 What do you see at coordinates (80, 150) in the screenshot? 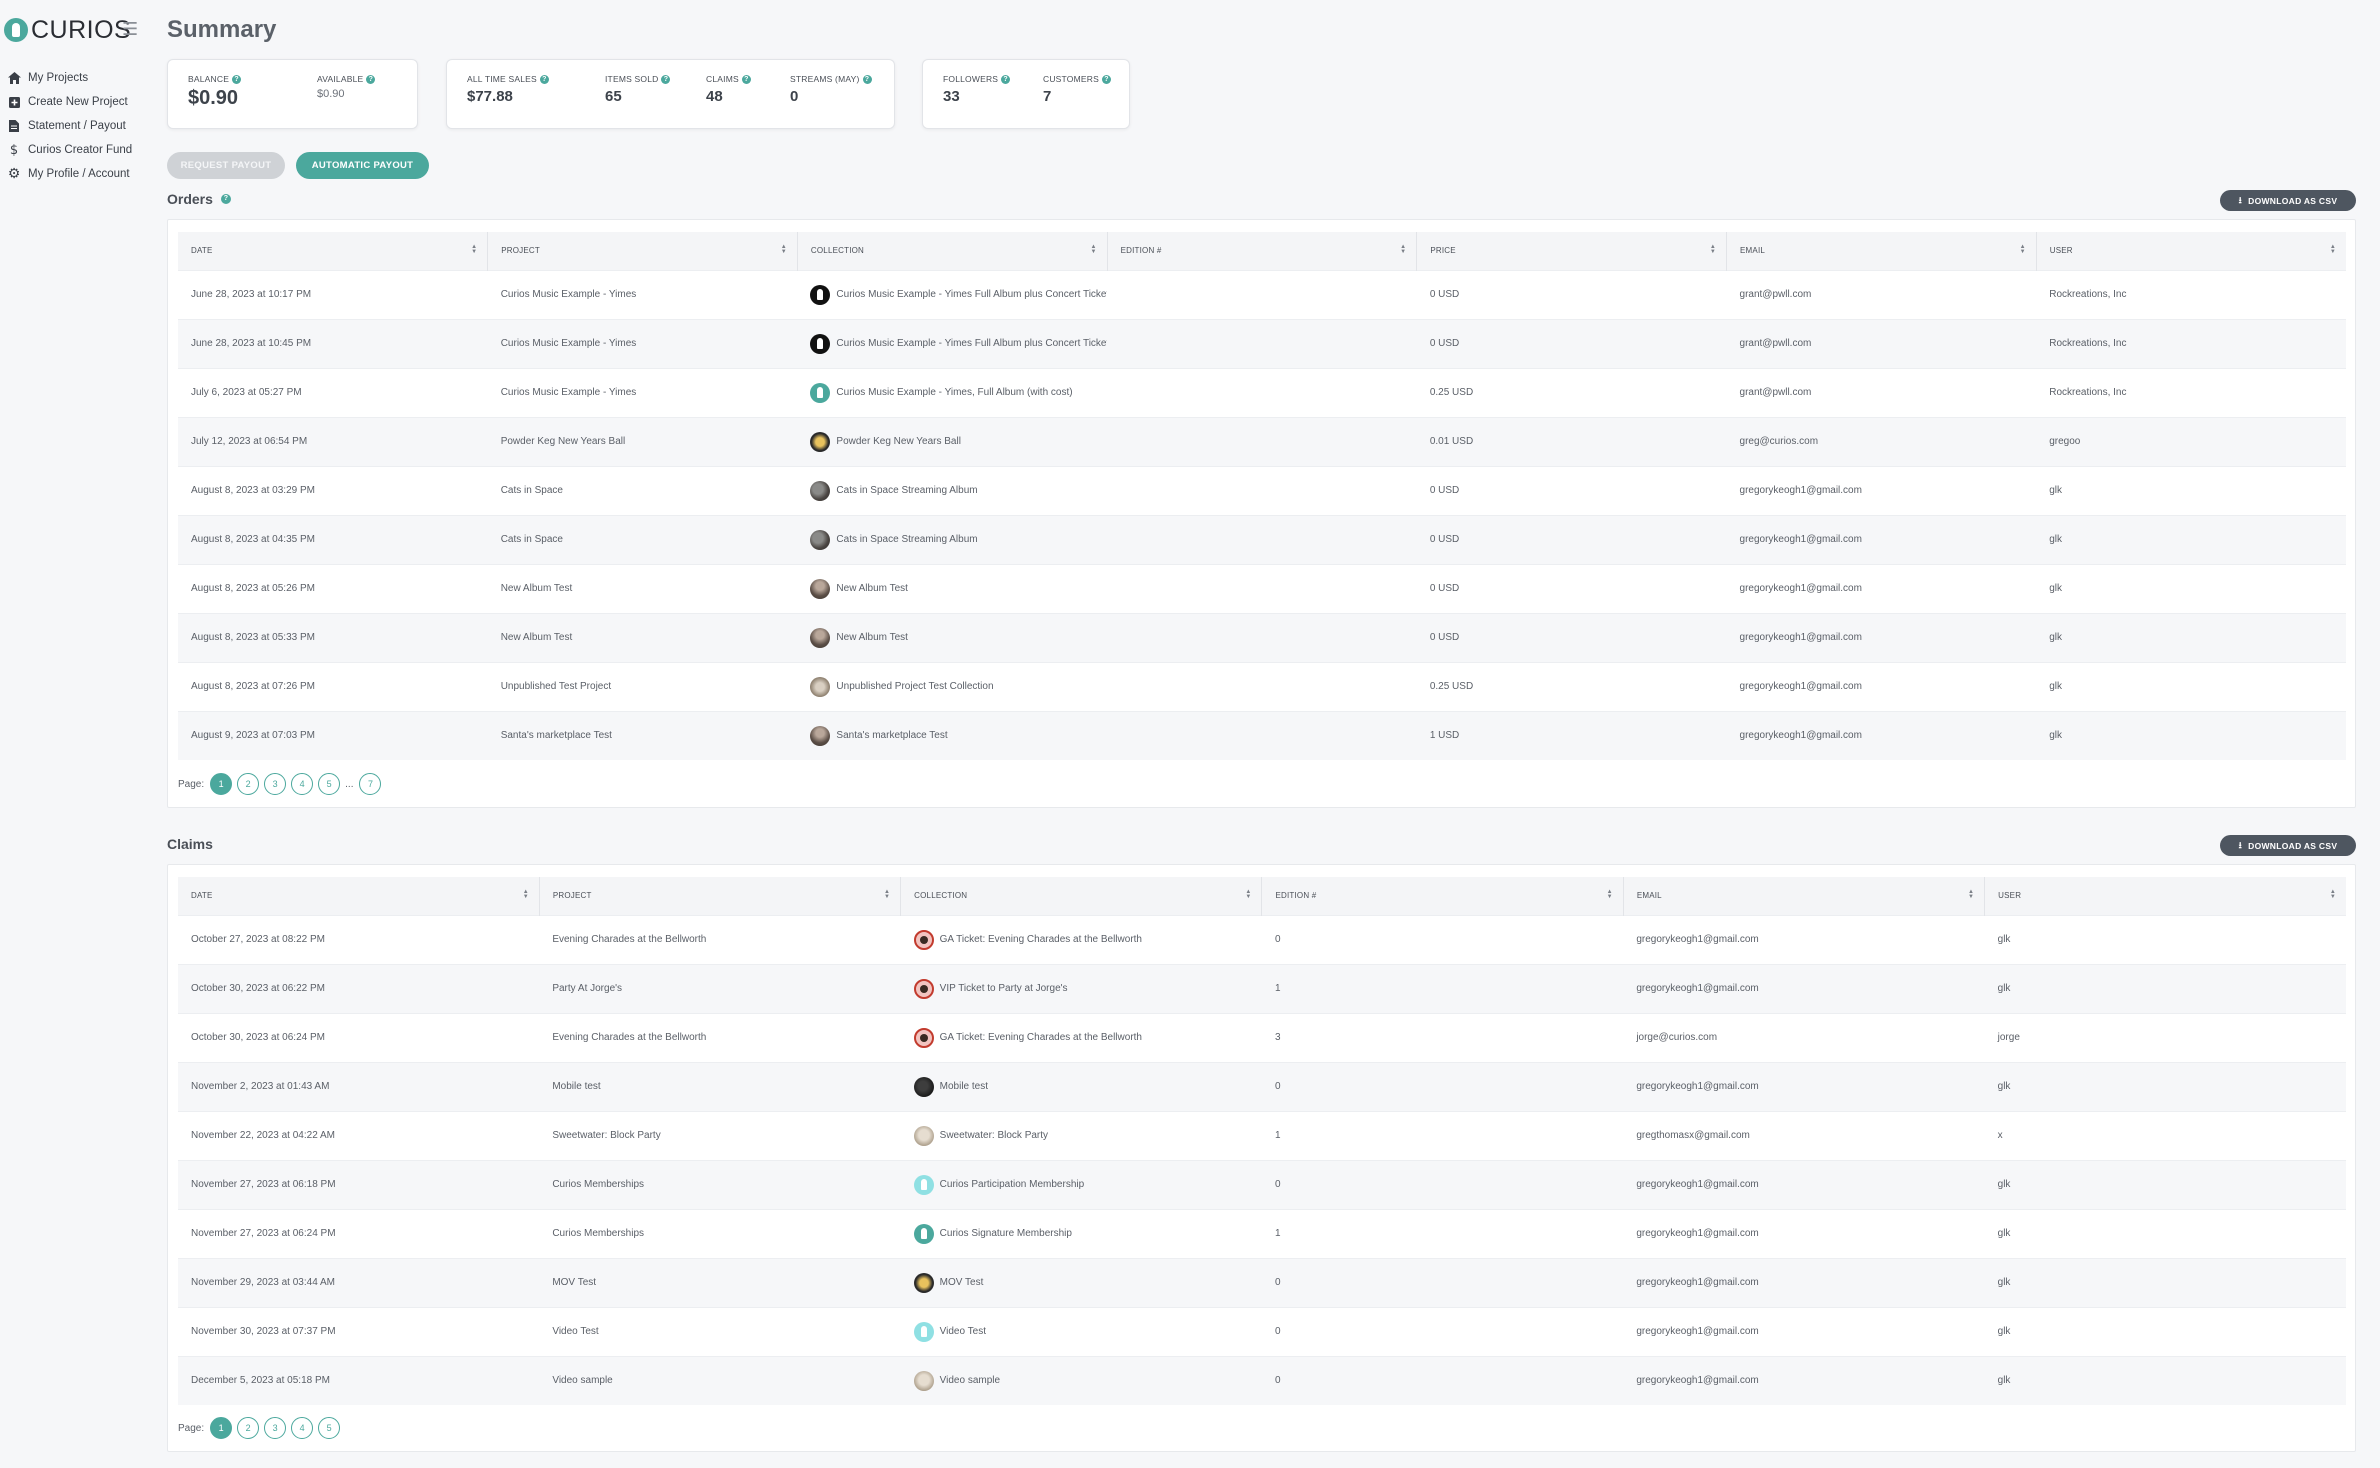
I see `sidebar-item-creator-fund: $ Curios Creator Fund` at bounding box center [80, 150].